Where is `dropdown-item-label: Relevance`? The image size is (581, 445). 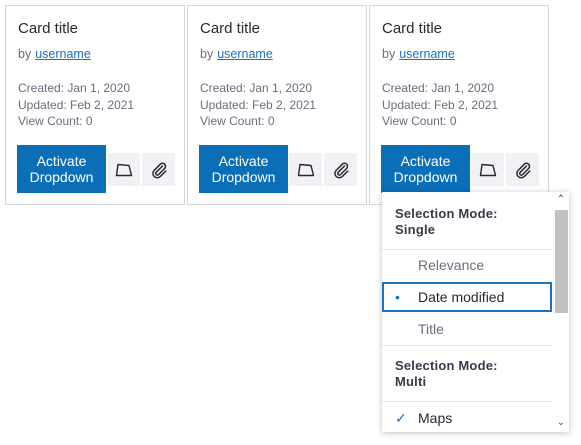
dropdown-item-label: Relevance is located at coordinates (451, 265).